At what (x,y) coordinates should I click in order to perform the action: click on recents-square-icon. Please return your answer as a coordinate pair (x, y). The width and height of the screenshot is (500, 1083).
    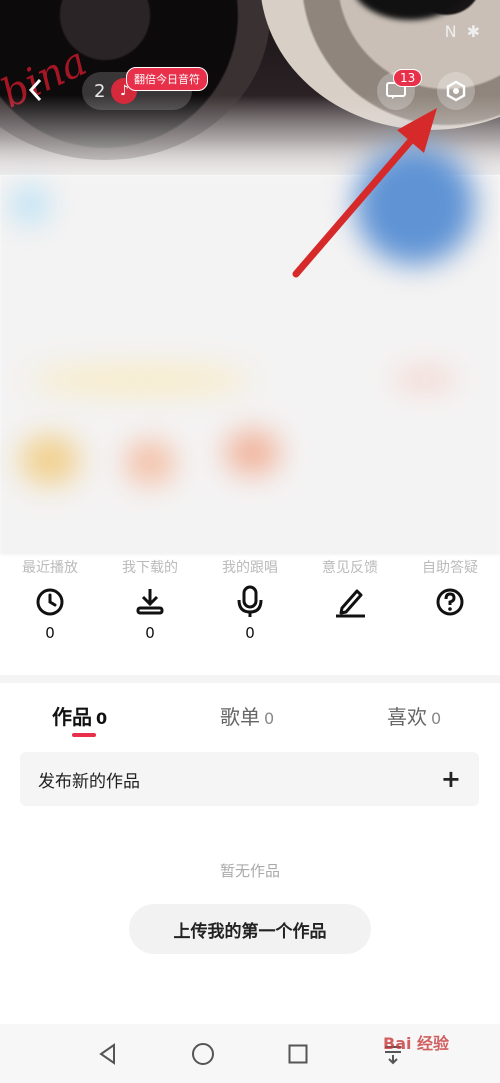
    Looking at the image, I should click on (298, 1054).